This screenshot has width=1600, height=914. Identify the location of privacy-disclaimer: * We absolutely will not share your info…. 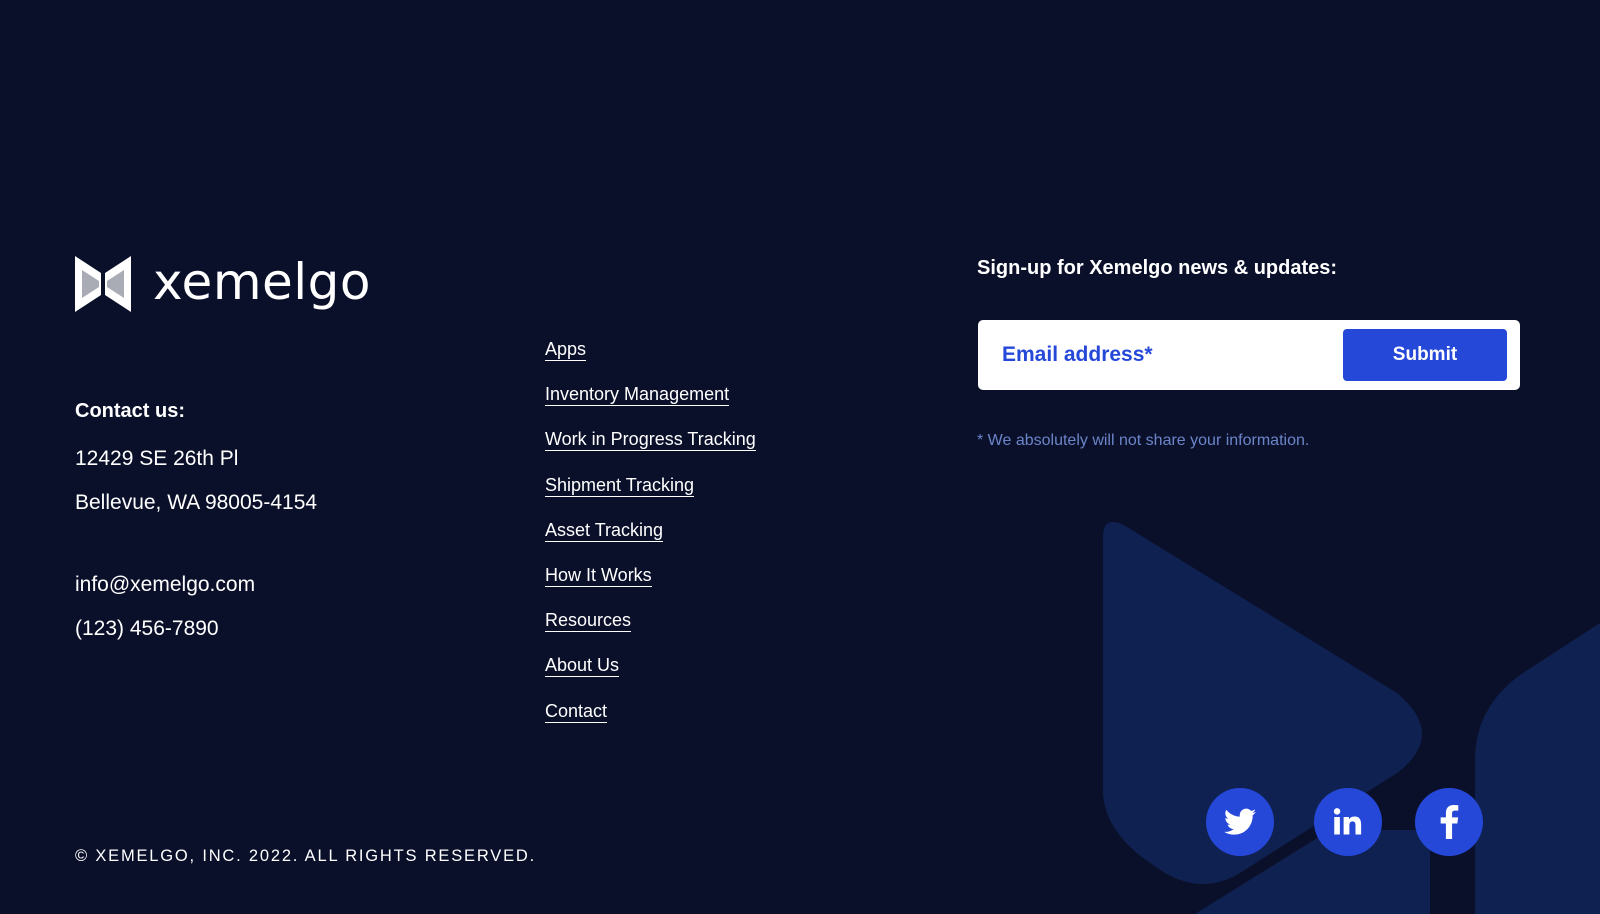
(1143, 440).